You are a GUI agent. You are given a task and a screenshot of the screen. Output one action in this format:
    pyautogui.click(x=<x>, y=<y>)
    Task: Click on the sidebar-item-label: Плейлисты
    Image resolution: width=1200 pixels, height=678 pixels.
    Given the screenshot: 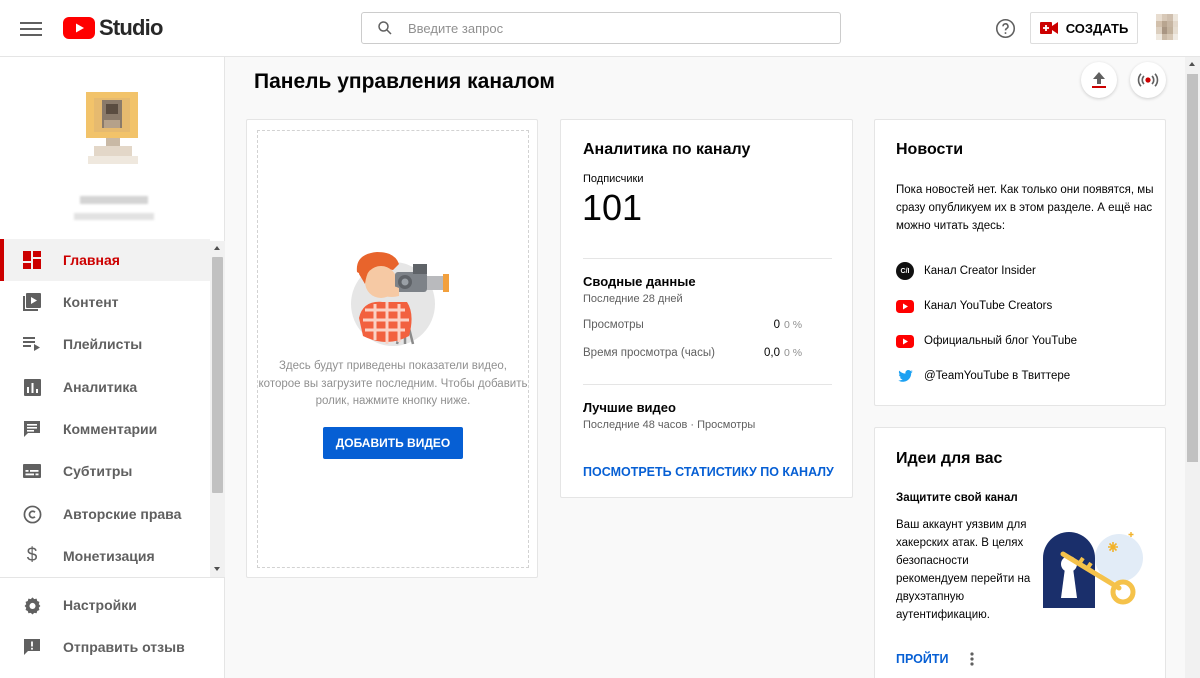 What is the action you would take?
    pyautogui.click(x=103, y=344)
    